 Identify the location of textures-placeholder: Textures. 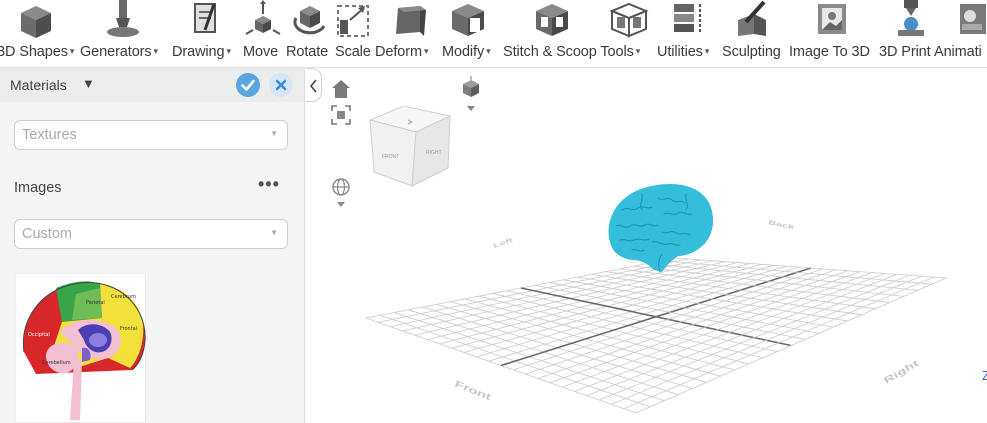
(49, 135).